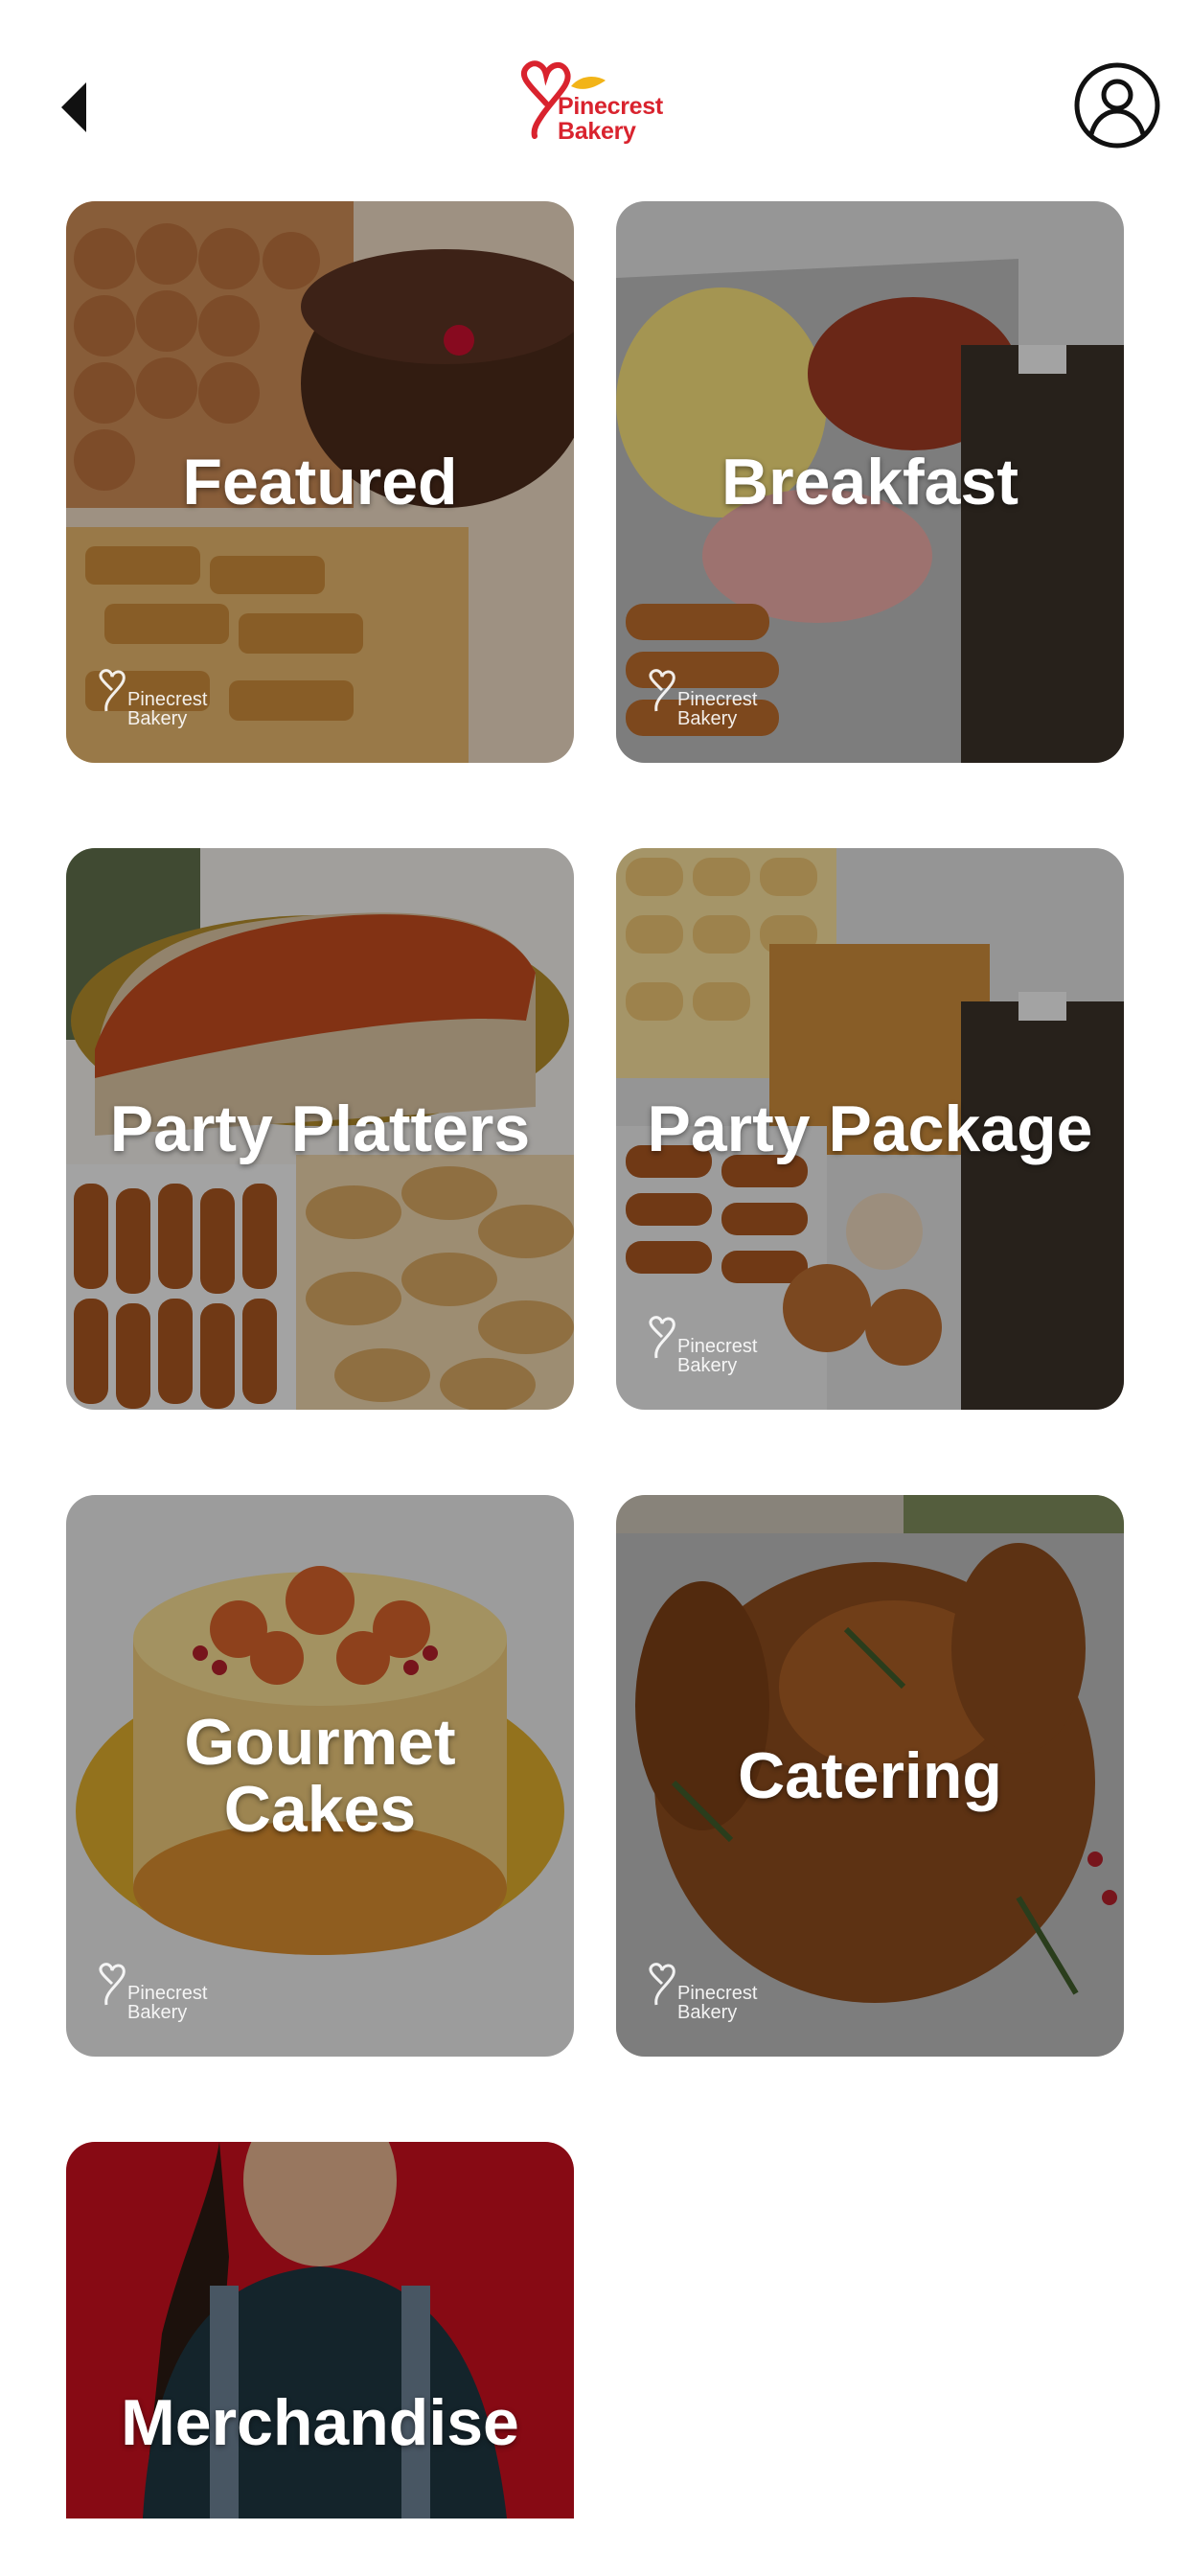 Image resolution: width=1190 pixels, height=2576 pixels. I want to click on category-label: Catering, so click(870, 1775).